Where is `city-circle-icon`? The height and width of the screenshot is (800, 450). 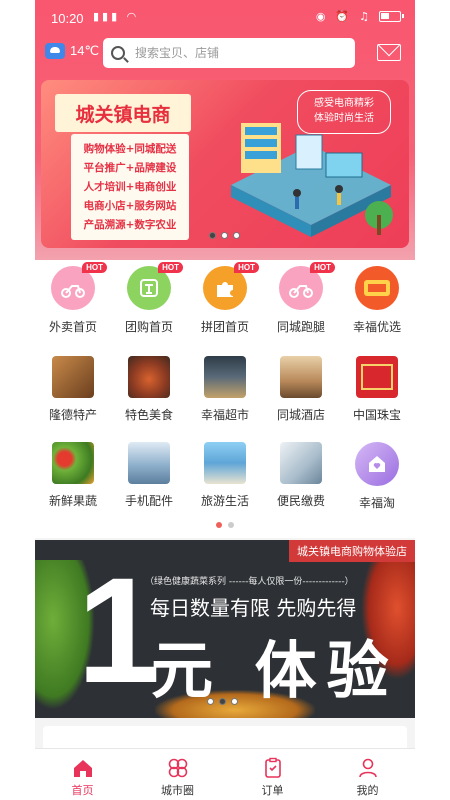
city-circle-icon is located at coordinates (177, 768).